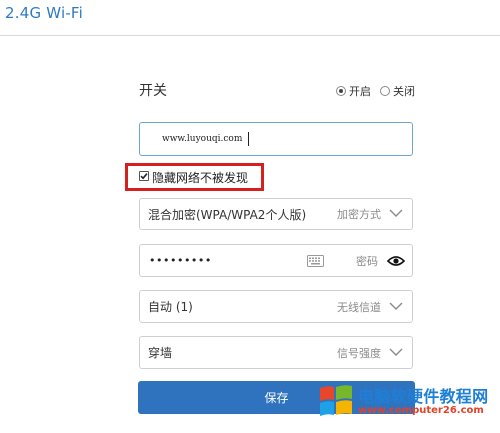 This screenshot has height=433, width=500. What do you see at coordinates (396, 261) in the screenshot?
I see `eye-icon` at bounding box center [396, 261].